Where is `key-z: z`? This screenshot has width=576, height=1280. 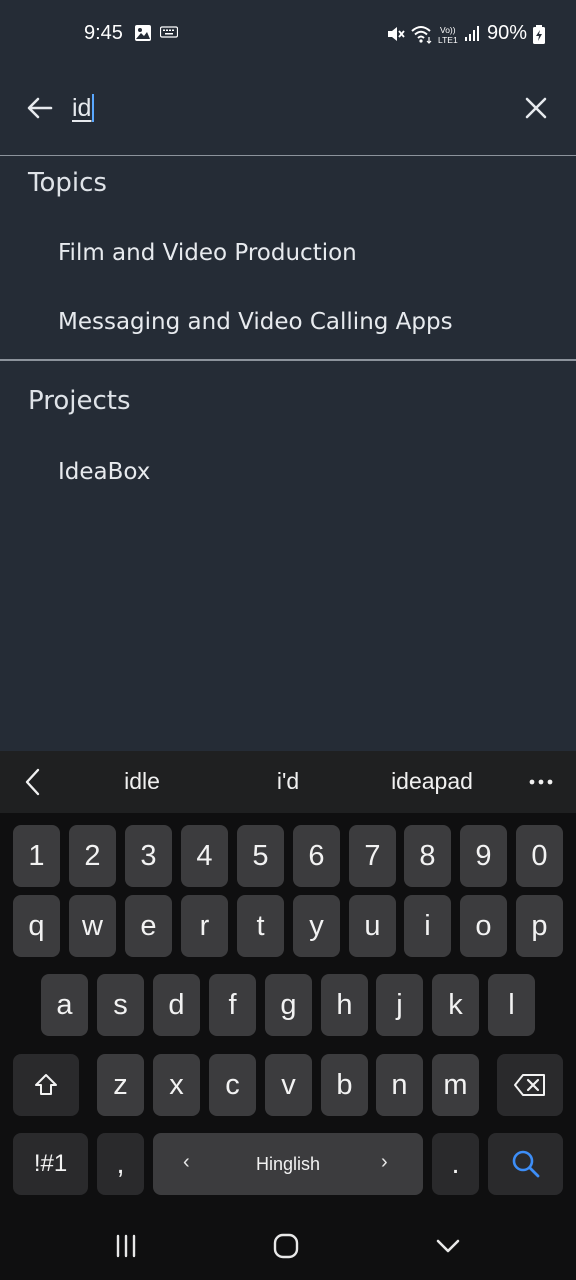
key-z: z is located at coordinates (120, 1085).